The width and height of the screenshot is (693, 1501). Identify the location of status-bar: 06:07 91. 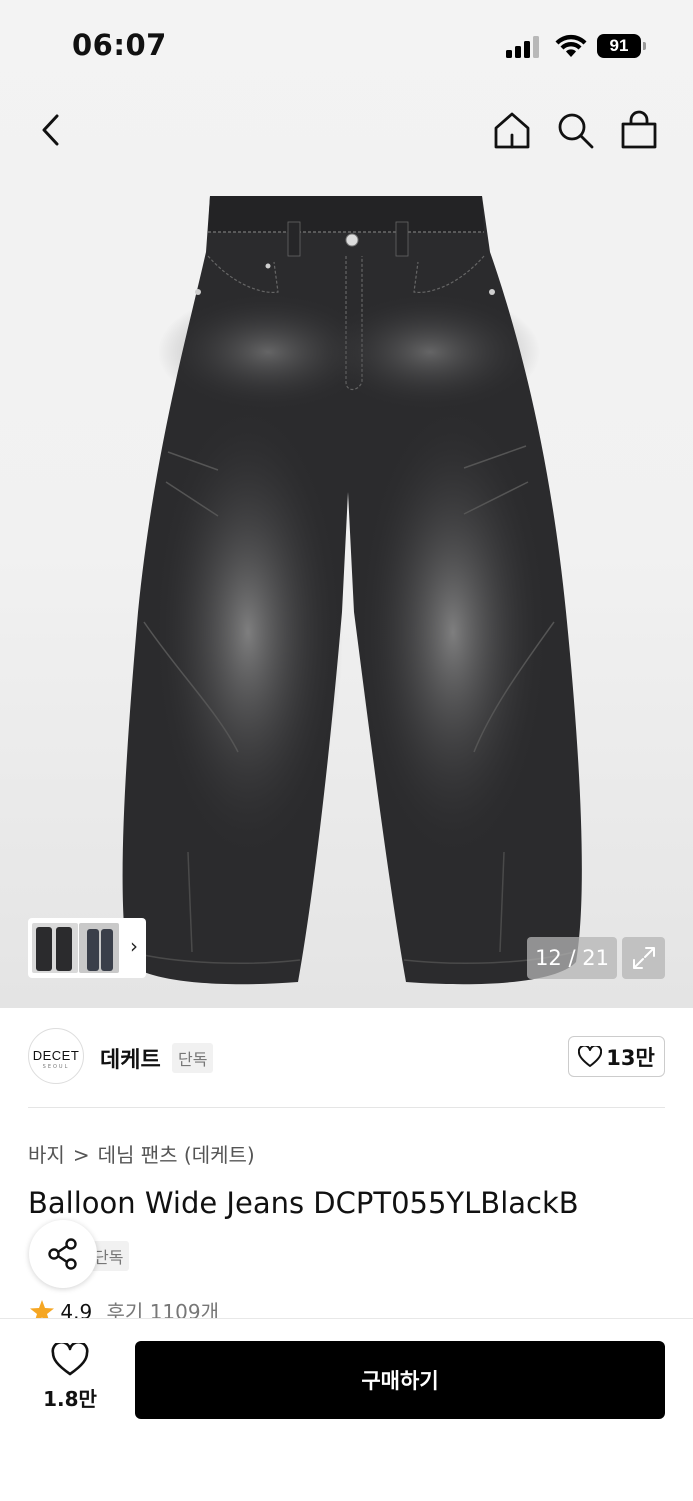
(346, 45).